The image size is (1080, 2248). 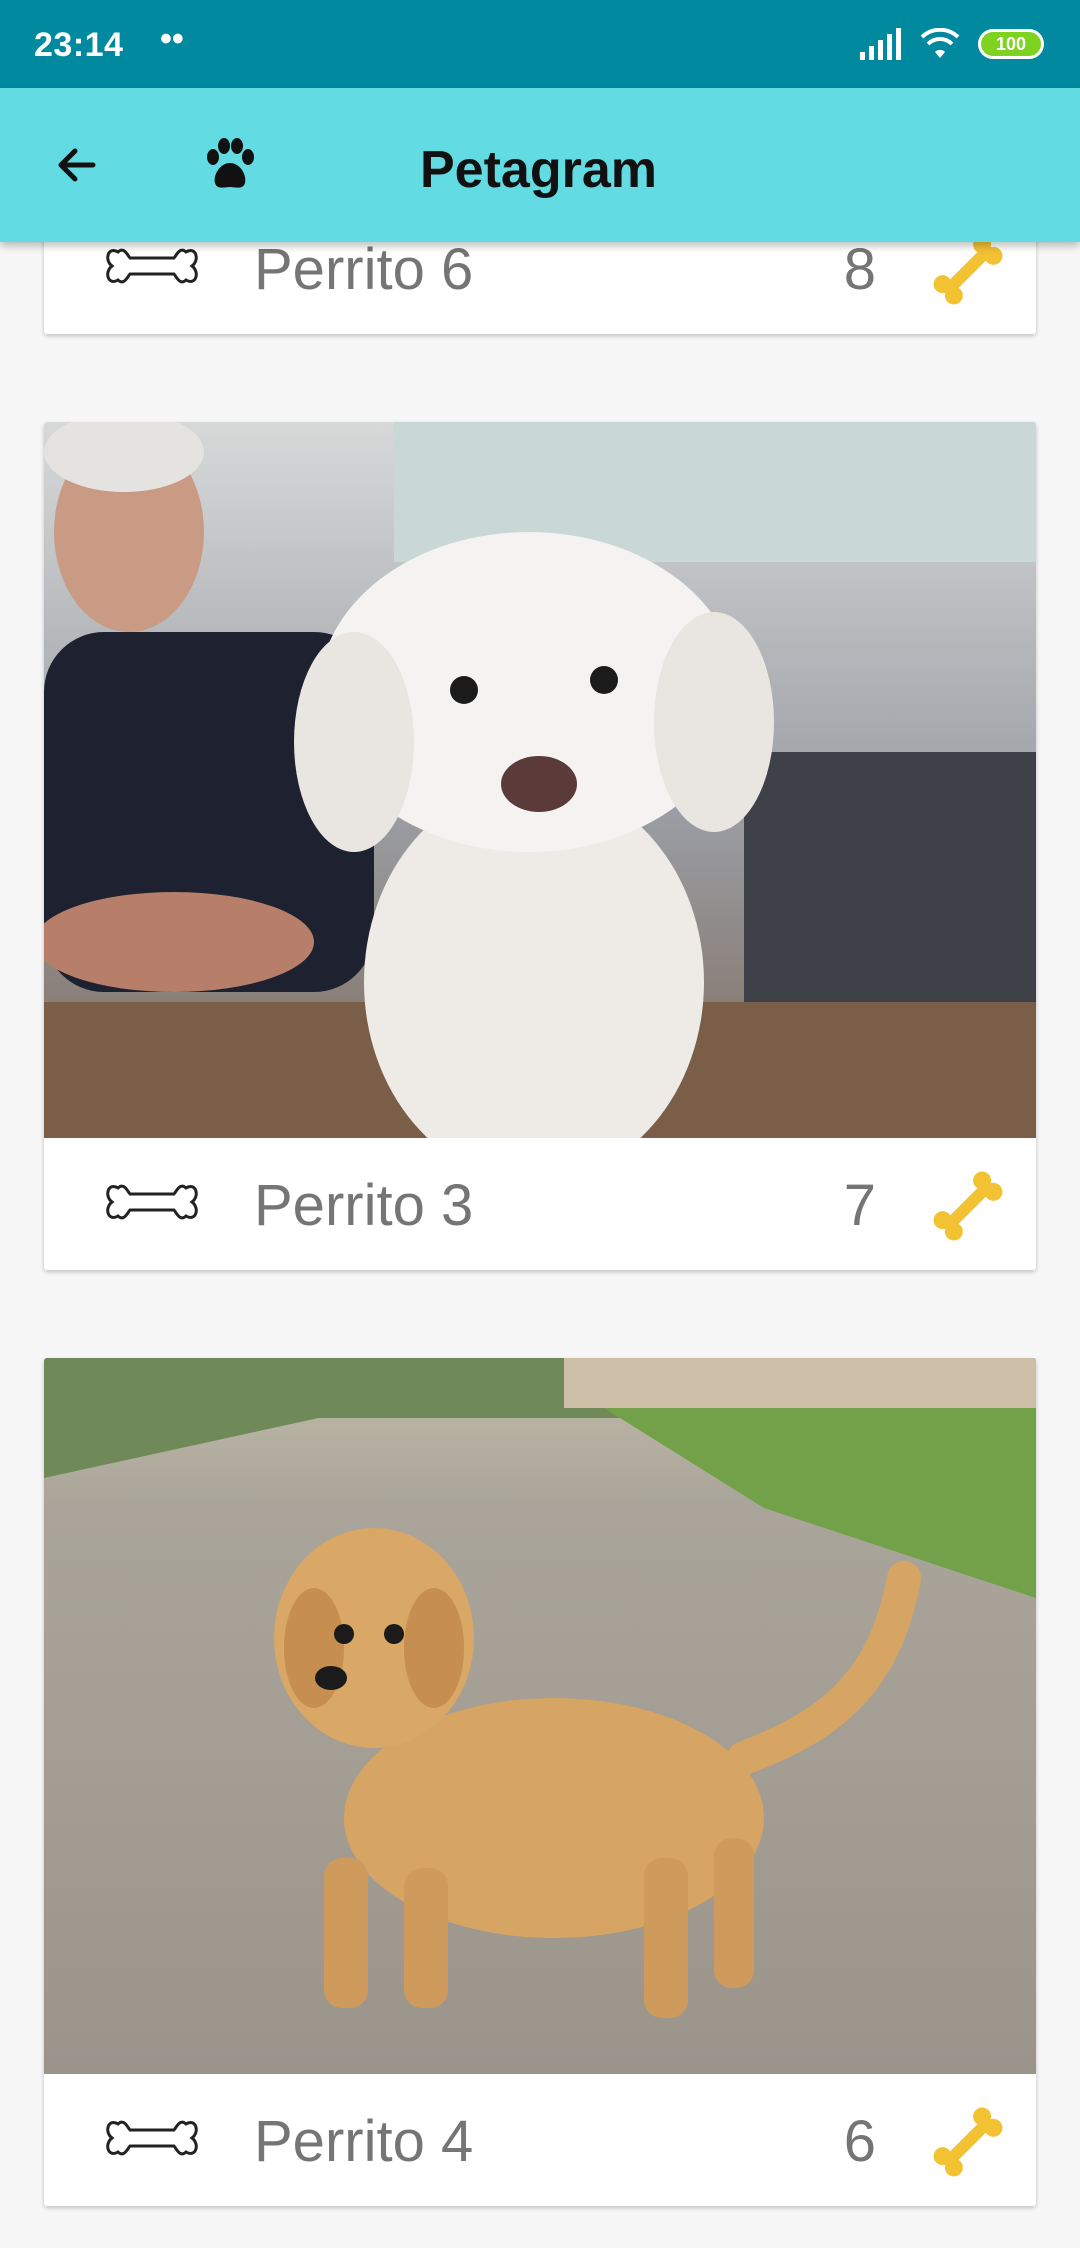 What do you see at coordinates (859, 272) in the screenshot?
I see `like-count: 8` at bounding box center [859, 272].